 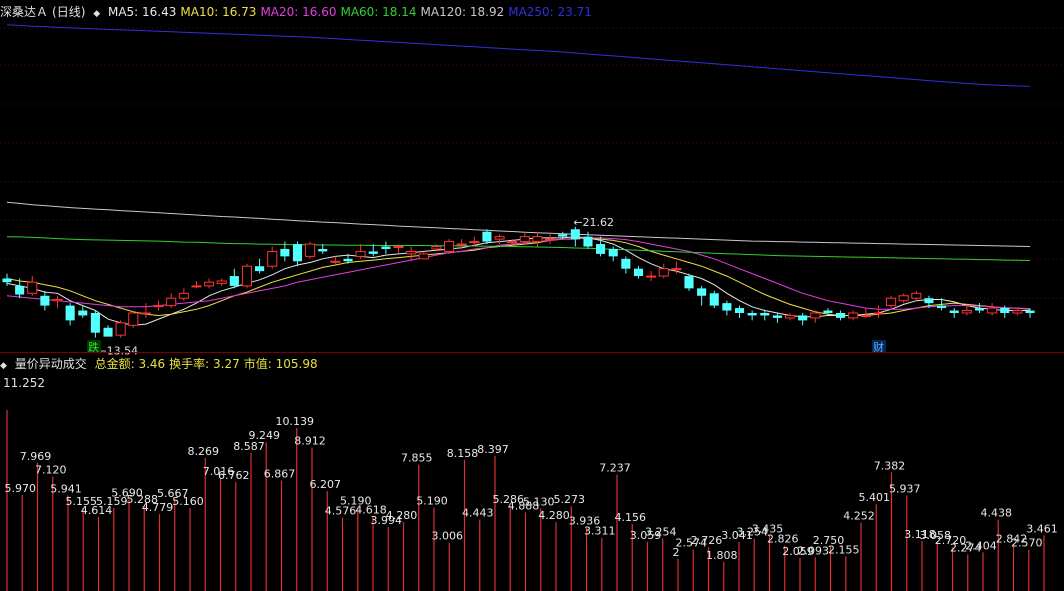 I want to click on period-label: (日线), so click(x=68, y=12).